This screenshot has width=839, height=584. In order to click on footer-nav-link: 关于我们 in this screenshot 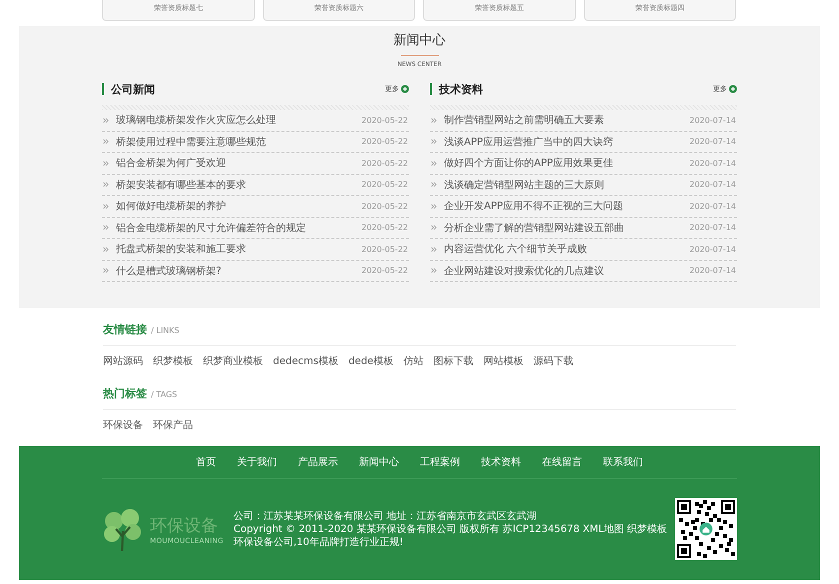, I will do `click(257, 462)`.